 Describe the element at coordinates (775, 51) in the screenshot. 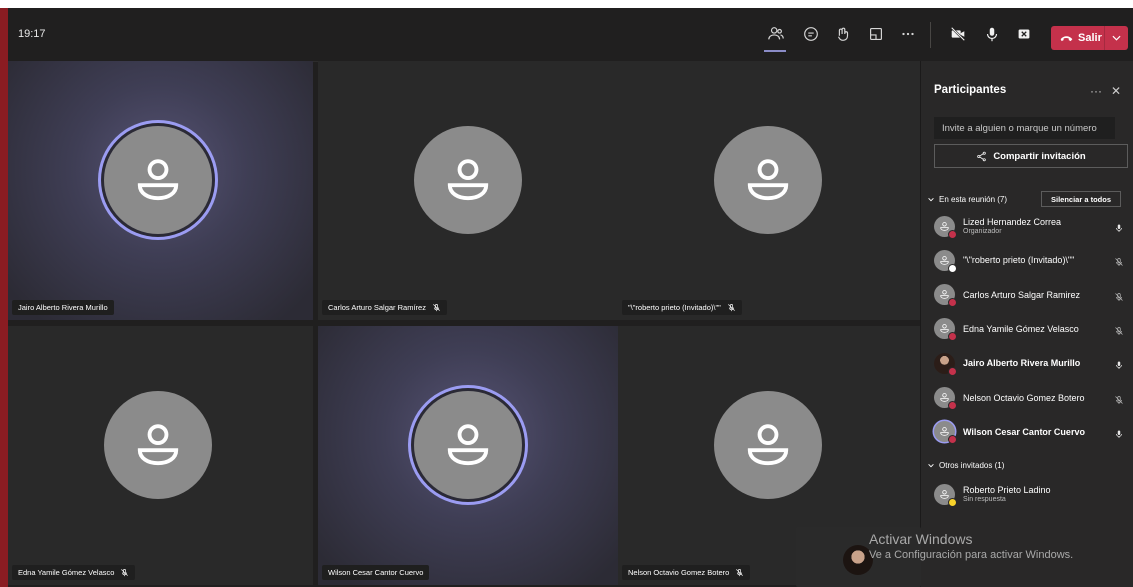

I see `participants-active-underline` at that location.